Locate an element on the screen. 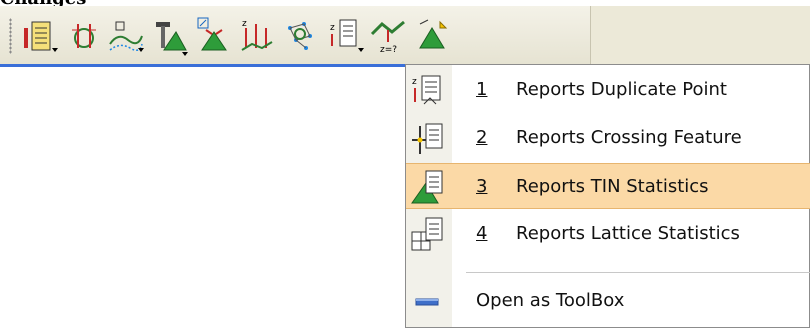 The width and height of the screenshot is (810, 328). points-network-button is located at coordinates (300, 36).